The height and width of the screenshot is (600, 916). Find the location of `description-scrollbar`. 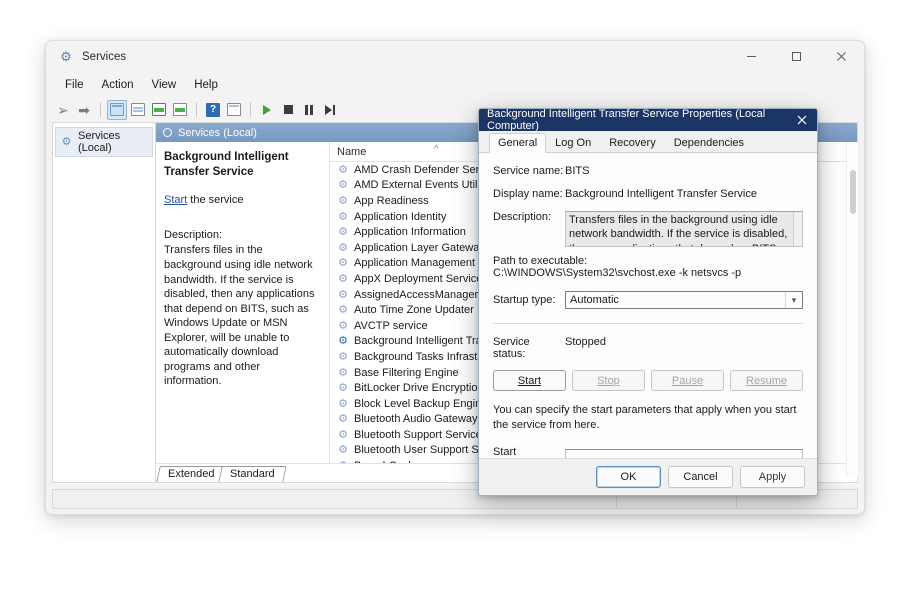

description-scrollbar is located at coordinates (797, 229).